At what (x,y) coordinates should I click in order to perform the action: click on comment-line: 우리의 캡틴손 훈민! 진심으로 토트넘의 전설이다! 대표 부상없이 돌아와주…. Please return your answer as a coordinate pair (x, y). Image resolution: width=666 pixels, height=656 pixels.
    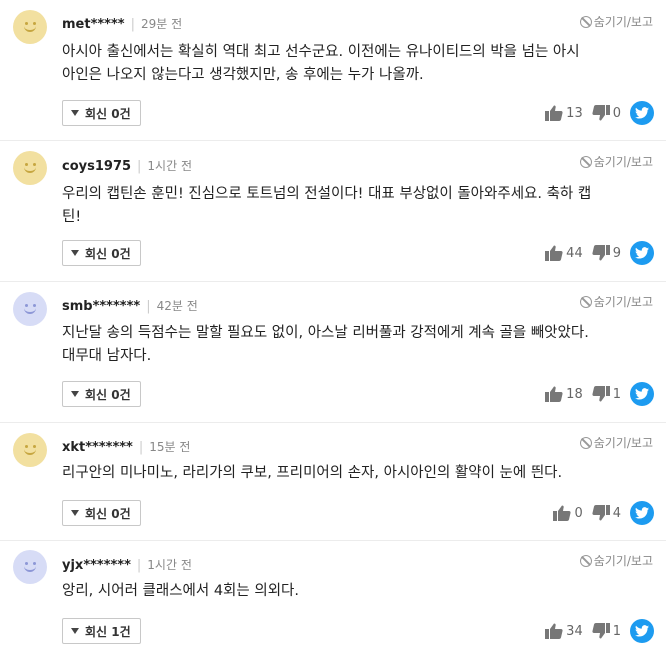
    Looking at the image, I should click on (327, 194).